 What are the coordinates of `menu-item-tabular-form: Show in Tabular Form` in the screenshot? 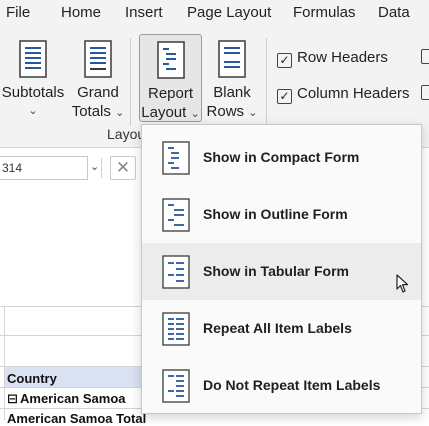 It's located at (281, 271).